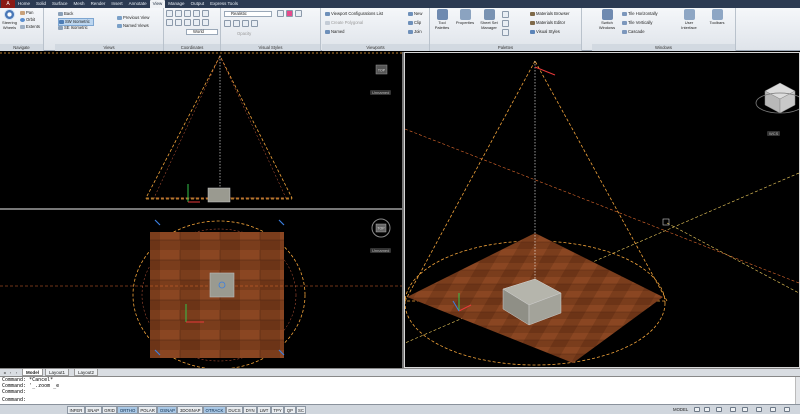  I want to click on ucs-world-button, so click(178, 13).